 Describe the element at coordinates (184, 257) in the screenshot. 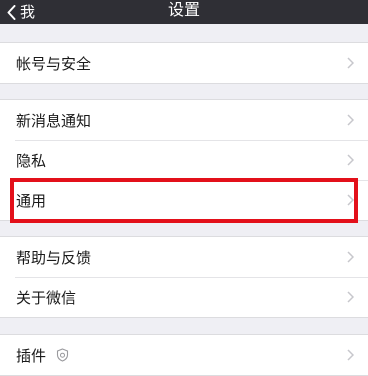

I see `settings-item-help-feedback: 帮助与反馈` at that location.